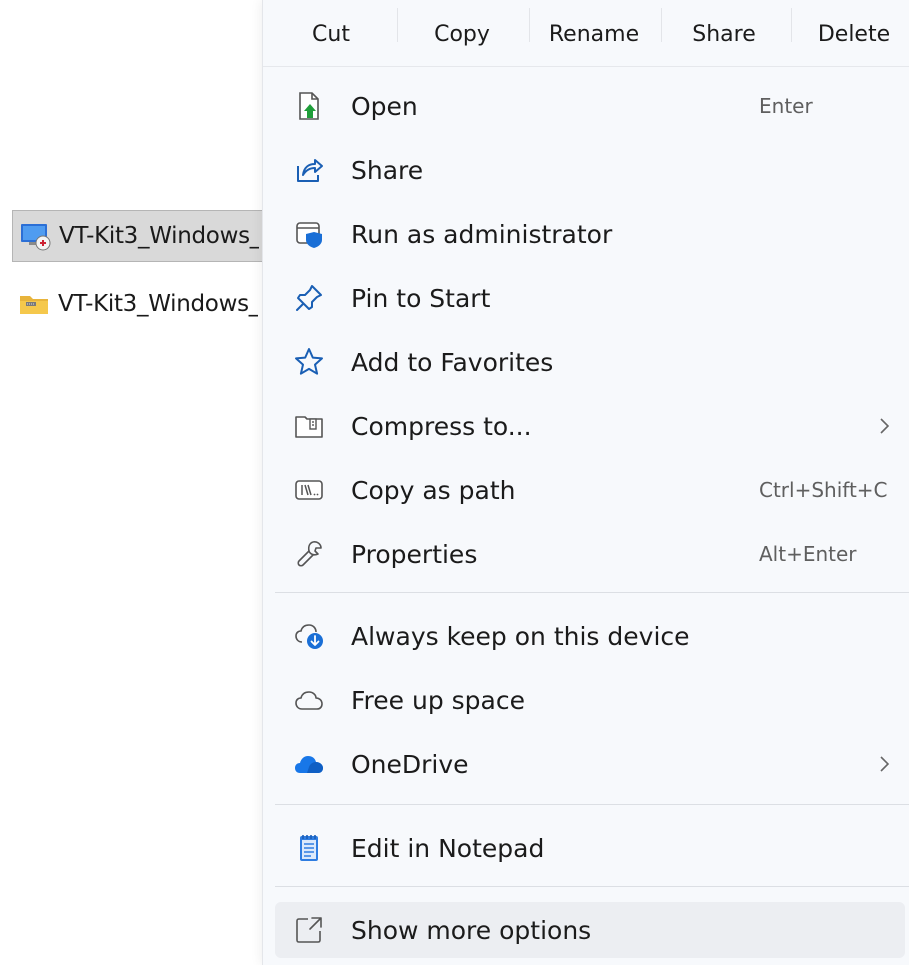 The image size is (909, 965). Describe the element at coordinates (590, 764) in the screenshot. I see `menu-item-onedrive: OneDrive` at that location.